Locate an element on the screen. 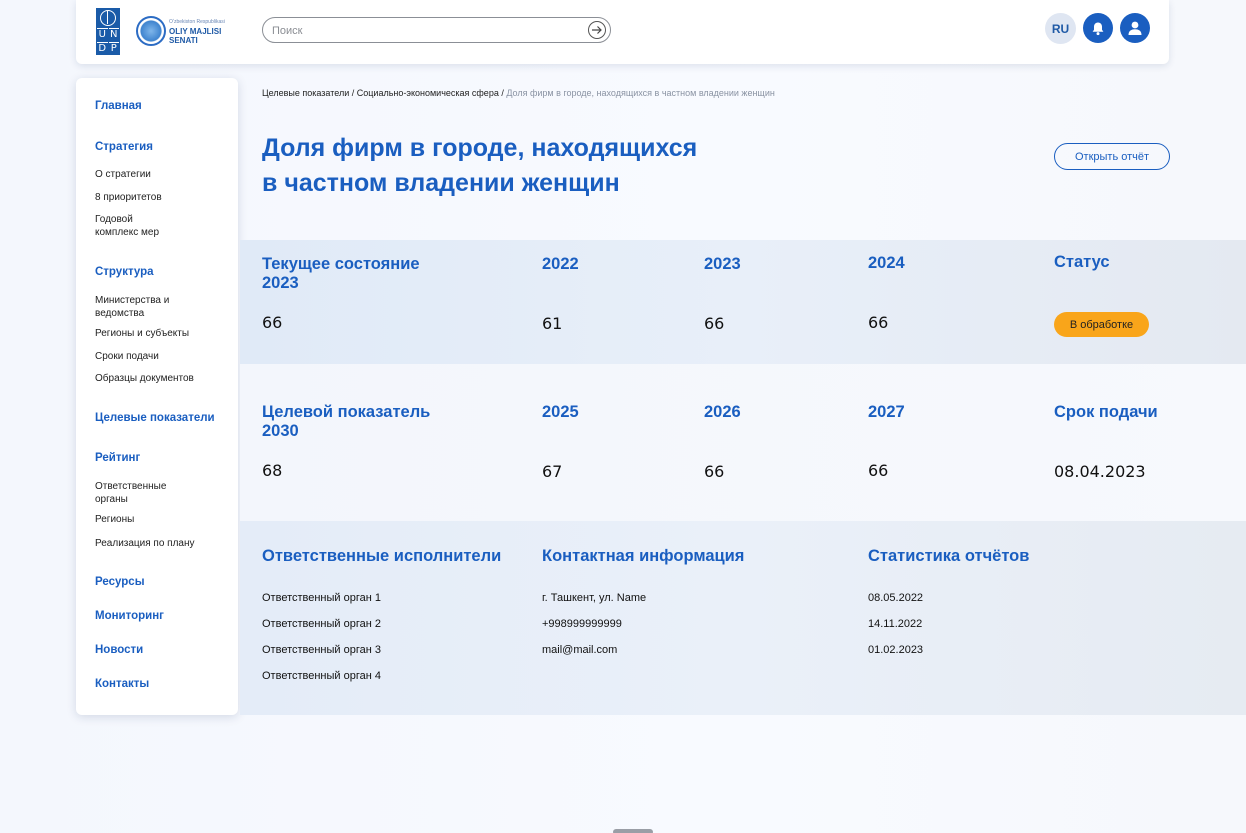  executors-title: Ответственные исполнители is located at coordinates (382, 556).